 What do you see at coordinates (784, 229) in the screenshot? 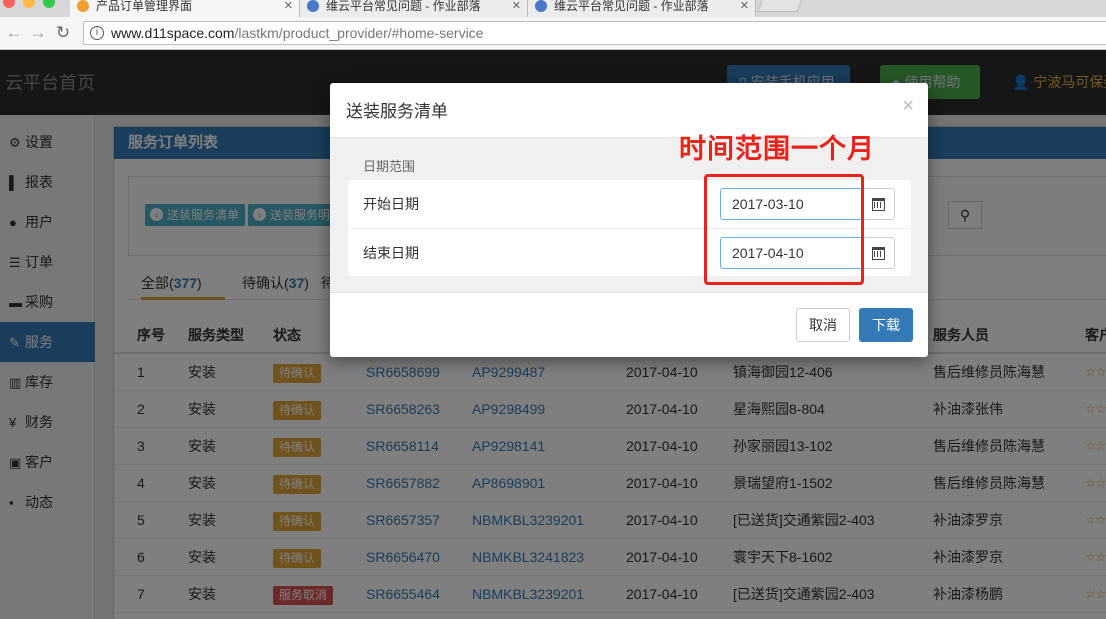
I see `annotation-highlight-box` at bounding box center [784, 229].